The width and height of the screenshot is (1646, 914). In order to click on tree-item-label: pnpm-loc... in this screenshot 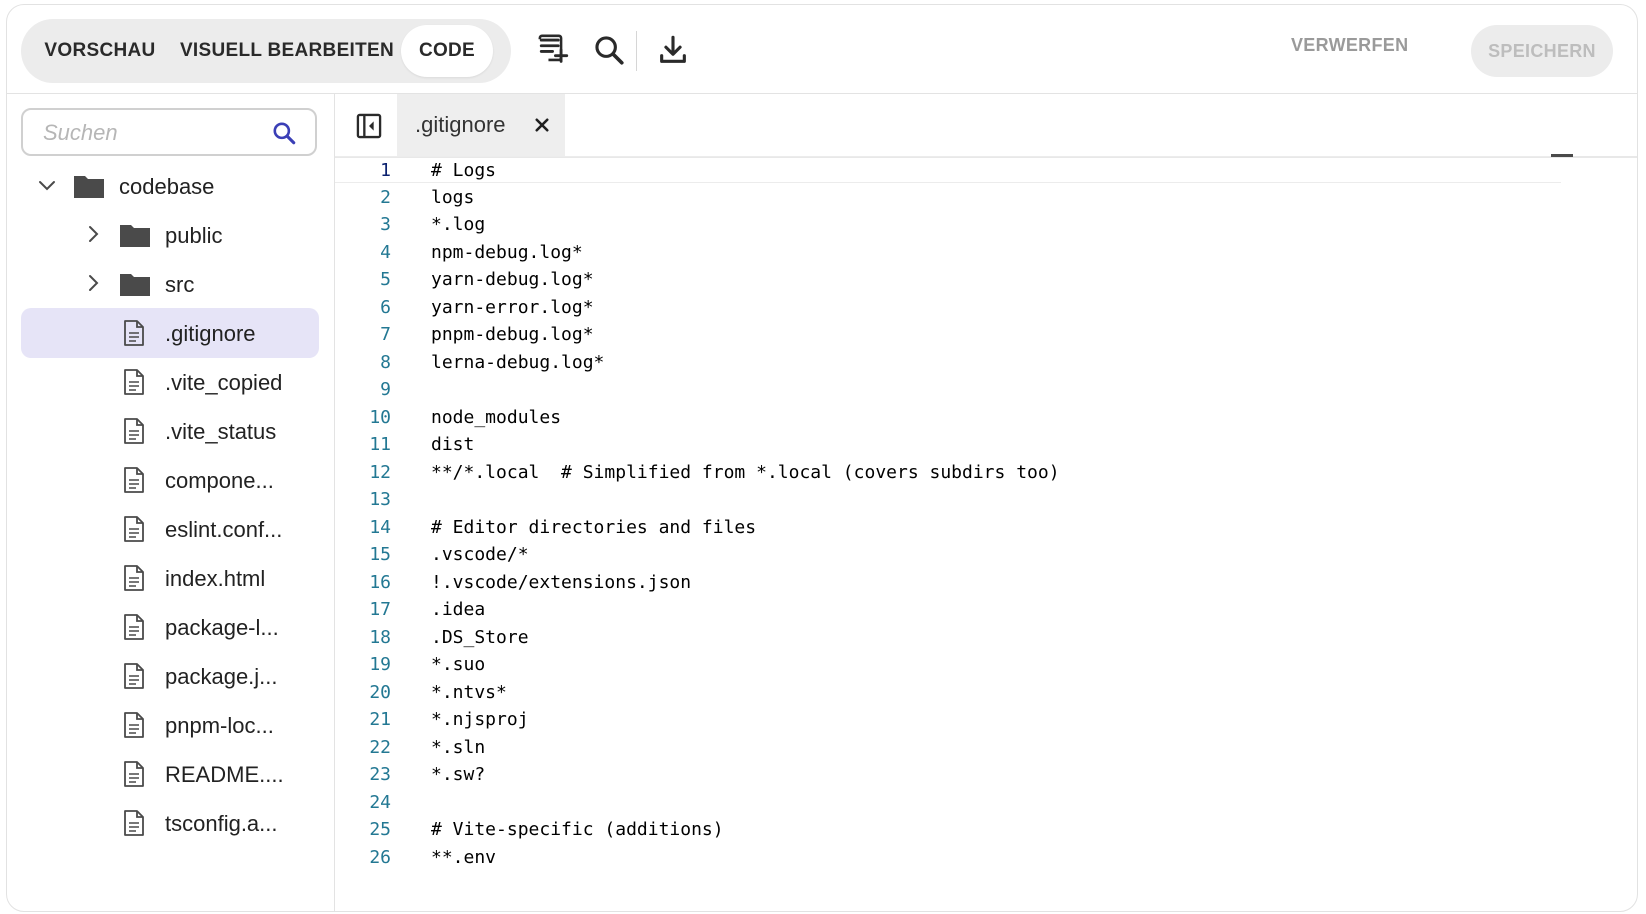, I will do `click(219, 725)`.